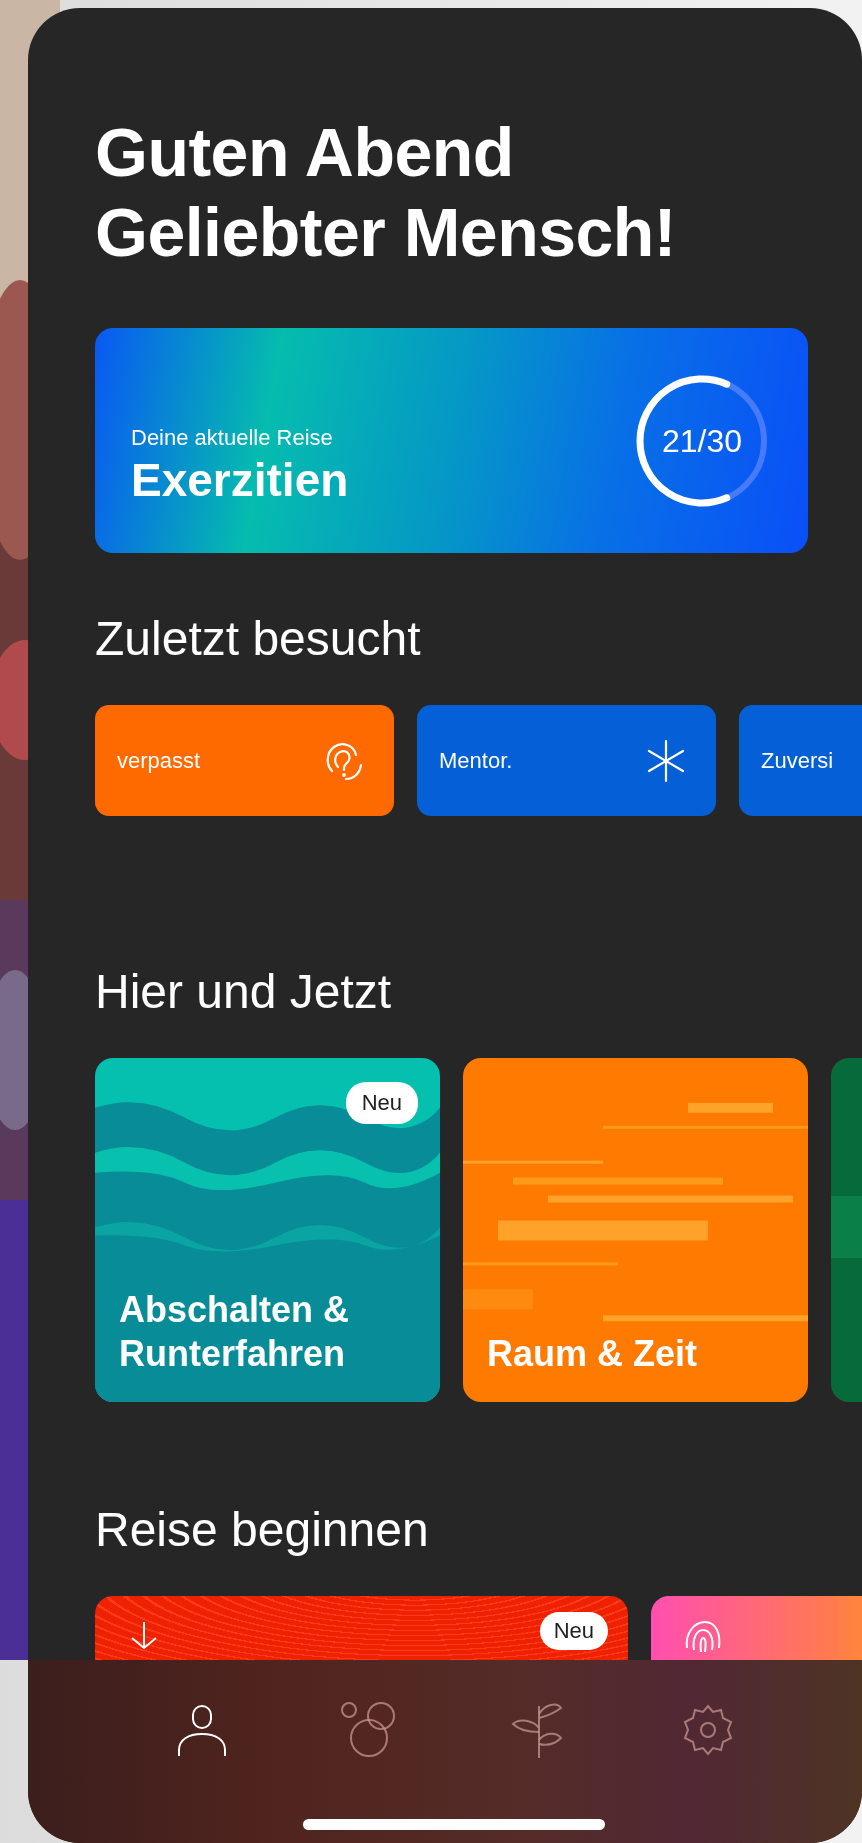 This screenshot has width=862, height=1843. Describe the element at coordinates (386, 192) in the screenshot. I see `greeting-heading: Guten Abend Geliebter Mensch!` at that location.